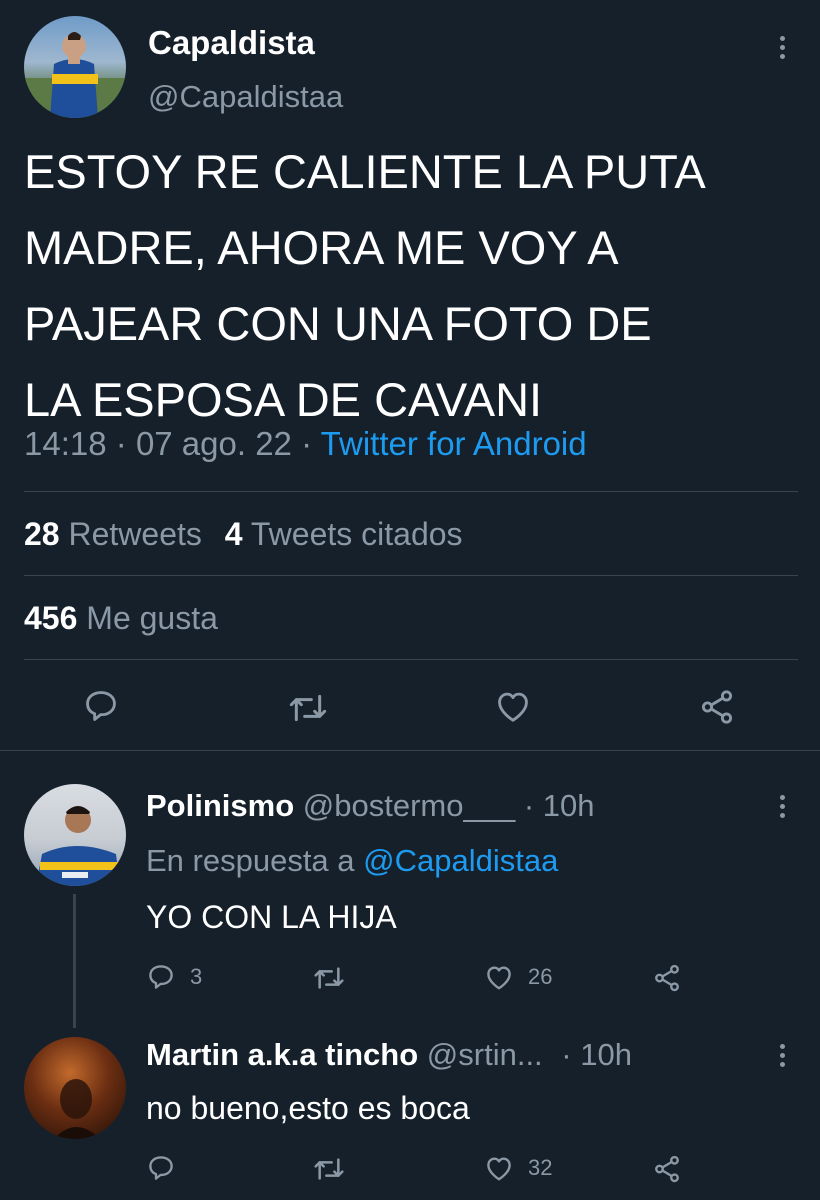 This screenshot has height=1200, width=820. Describe the element at coordinates (308, 1108) in the screenshot. I see `reply-text: no bueno,esto es boca` at that location.